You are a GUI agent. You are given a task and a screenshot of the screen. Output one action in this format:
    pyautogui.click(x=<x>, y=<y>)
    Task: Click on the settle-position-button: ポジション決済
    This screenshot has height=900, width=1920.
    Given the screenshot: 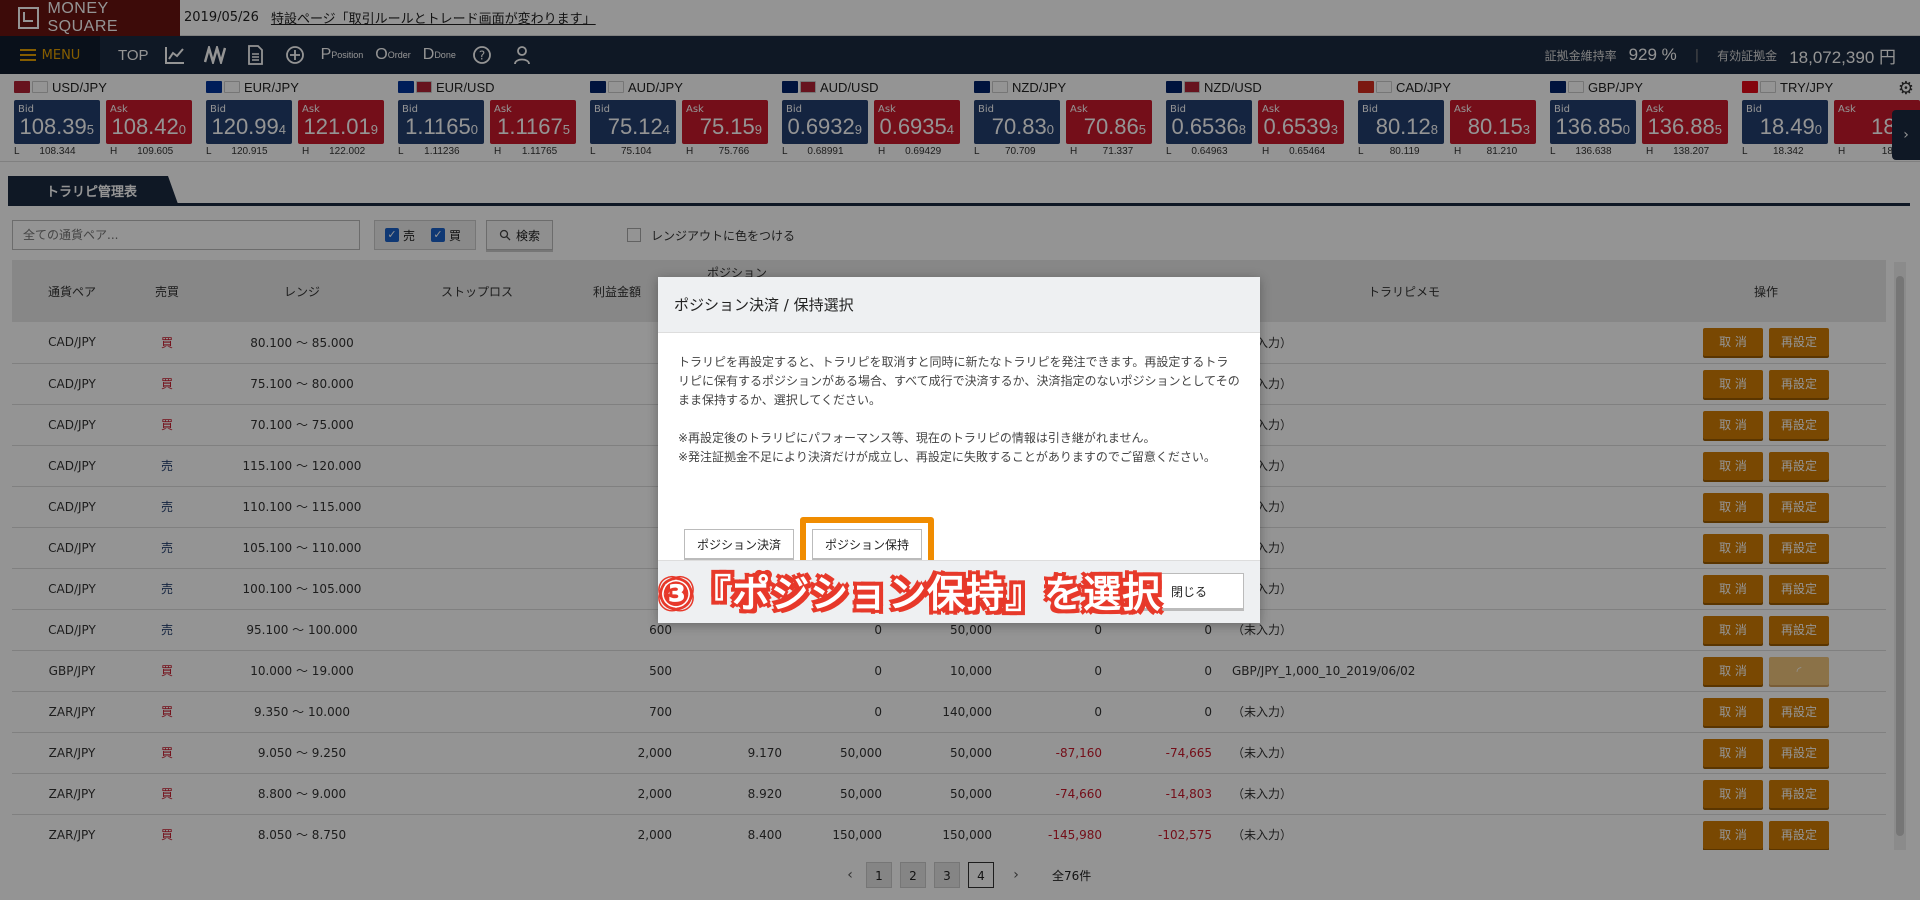 What is the action you would take?
    pyautogui.click(x=739, y=544)
    